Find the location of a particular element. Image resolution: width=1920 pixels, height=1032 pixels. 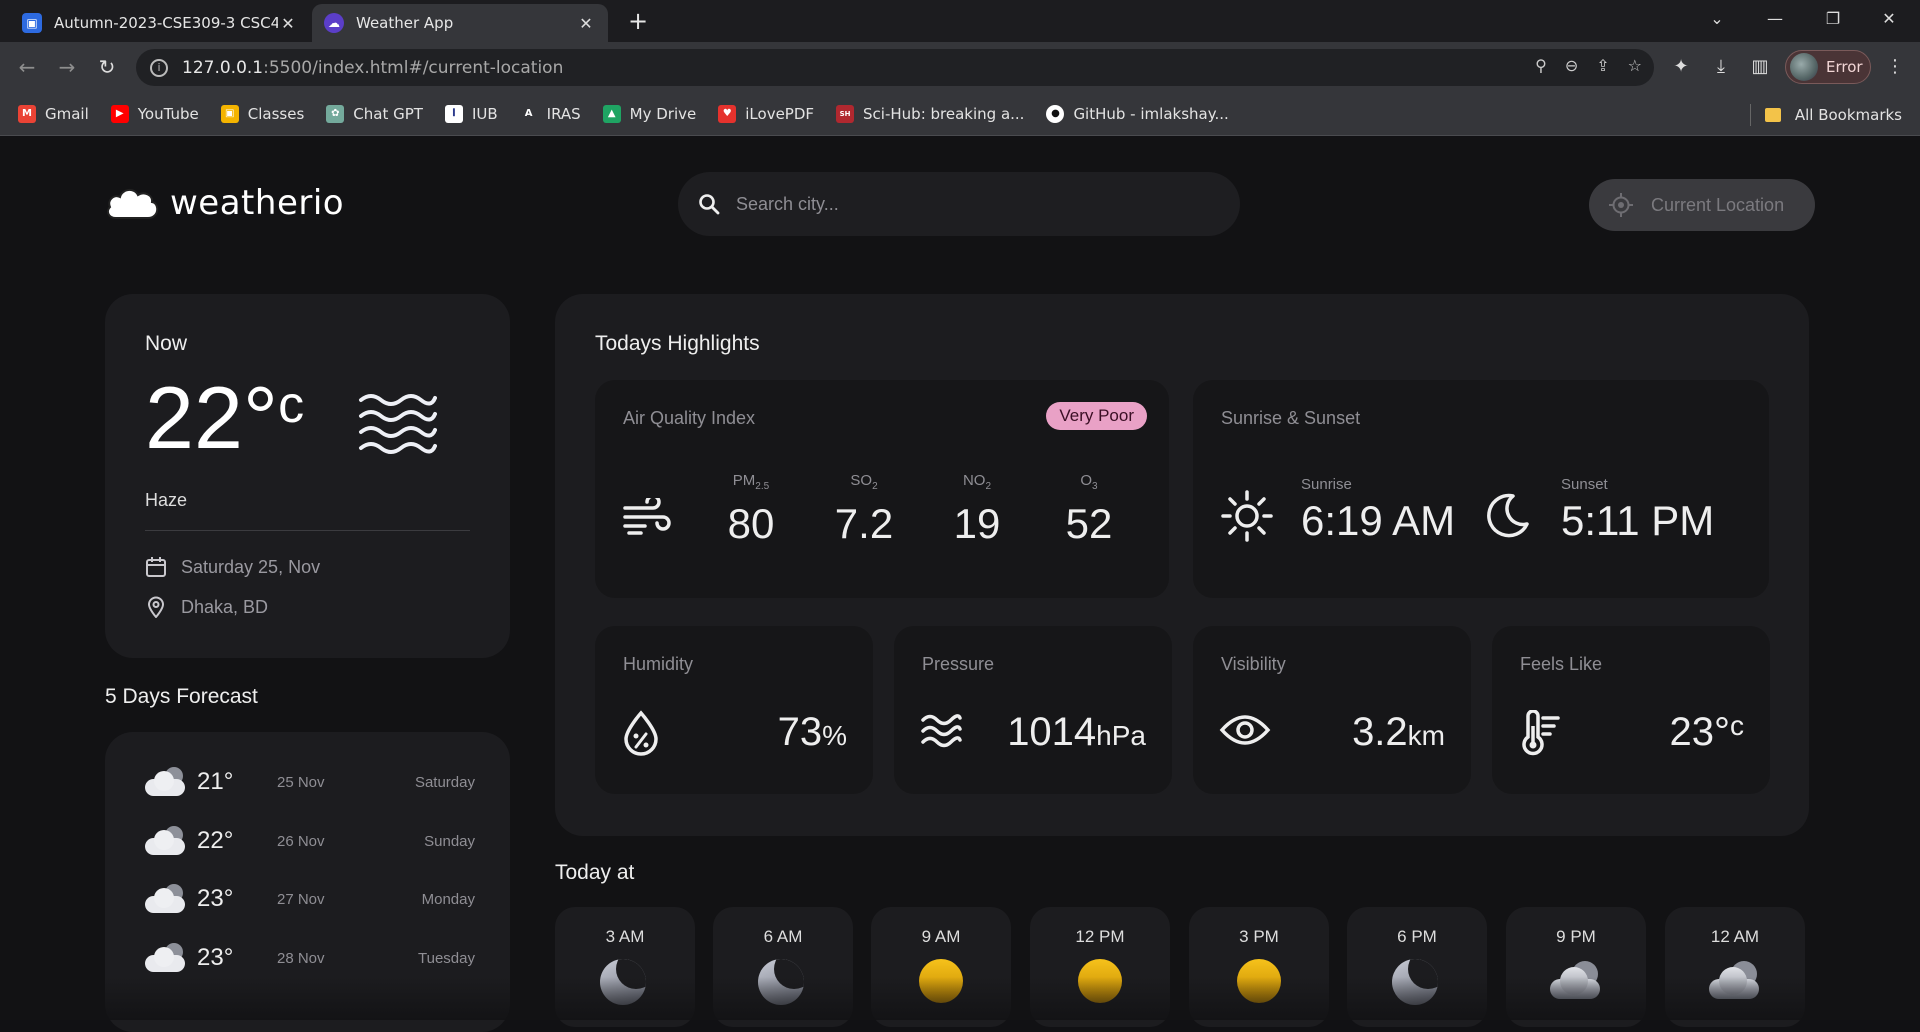

restore-button: ❐ is located at coordinates (1833, 20).